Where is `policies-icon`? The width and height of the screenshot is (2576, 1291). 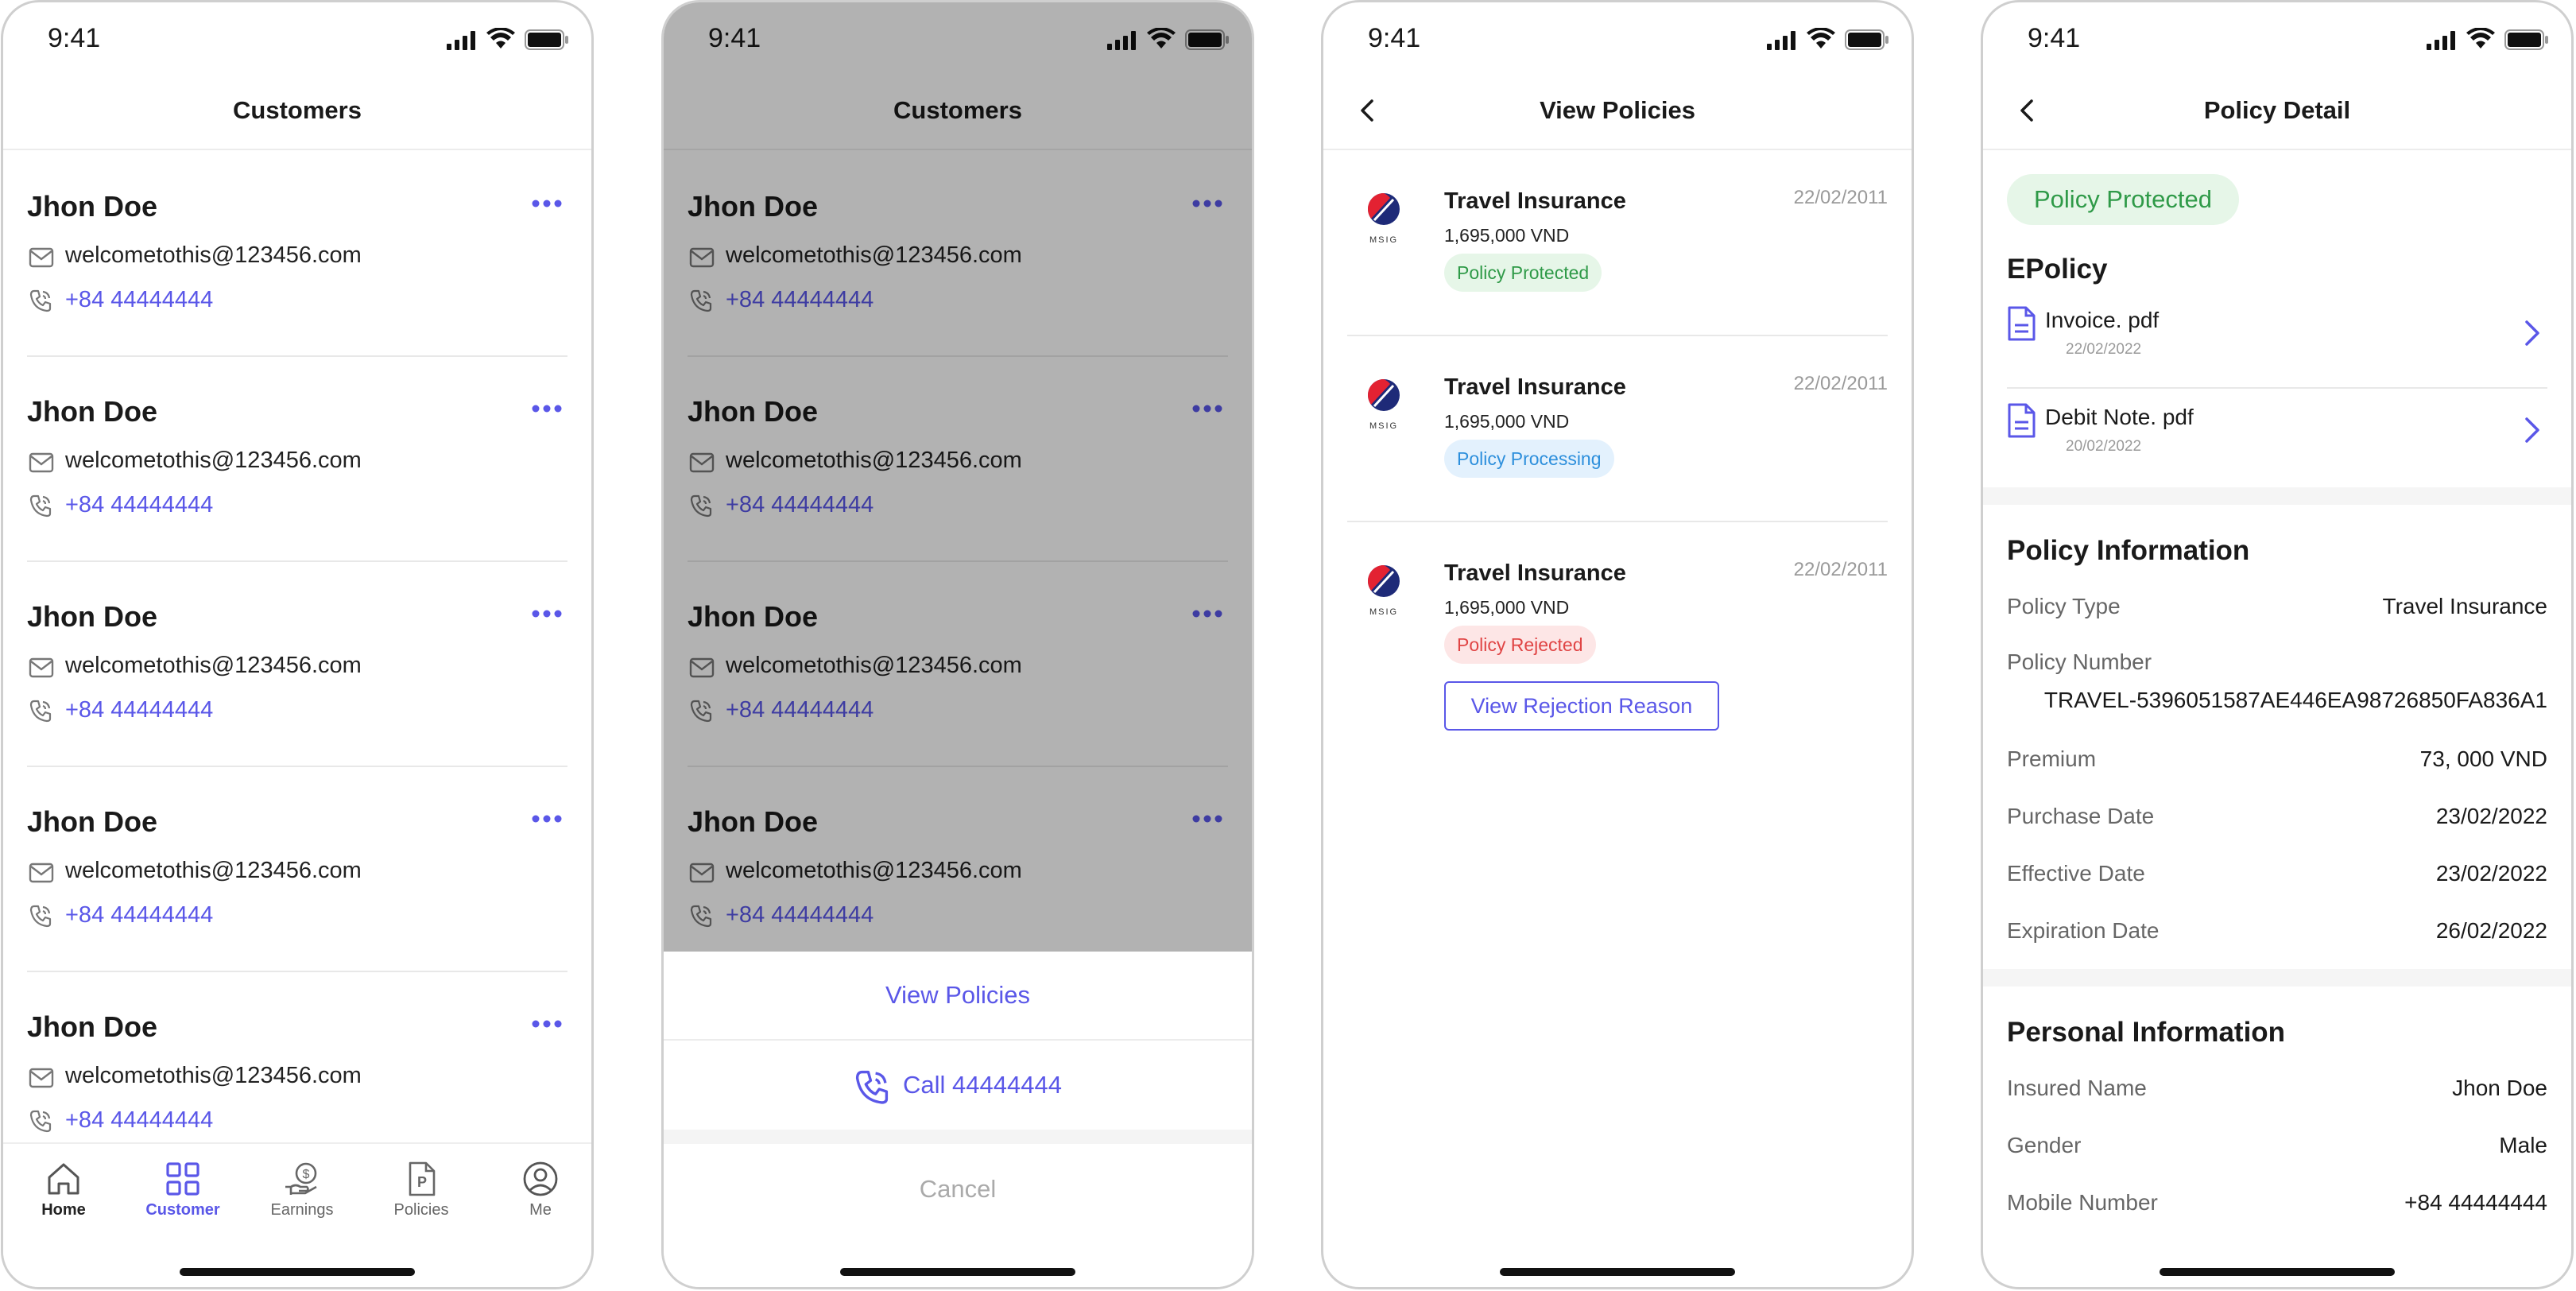 policies-icon is located at coordinates (421, 1179).